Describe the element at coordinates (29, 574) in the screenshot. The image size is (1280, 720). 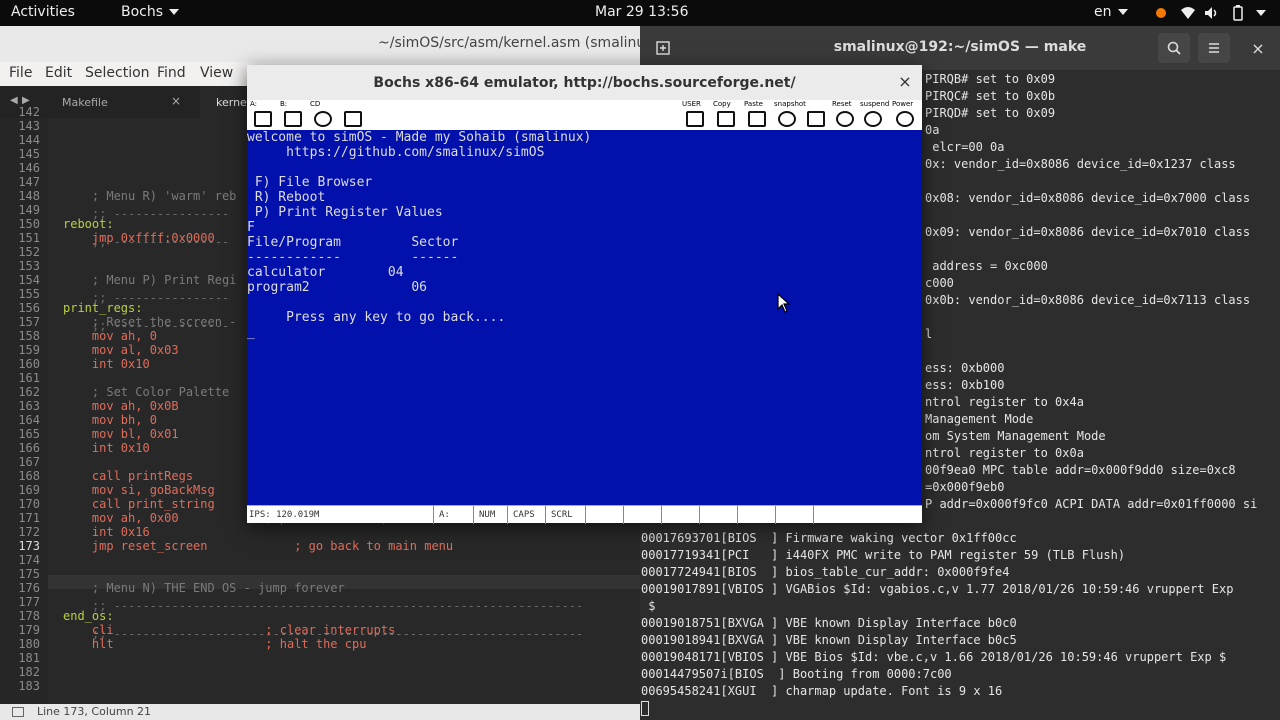
I see `line-number: 175` at that location.